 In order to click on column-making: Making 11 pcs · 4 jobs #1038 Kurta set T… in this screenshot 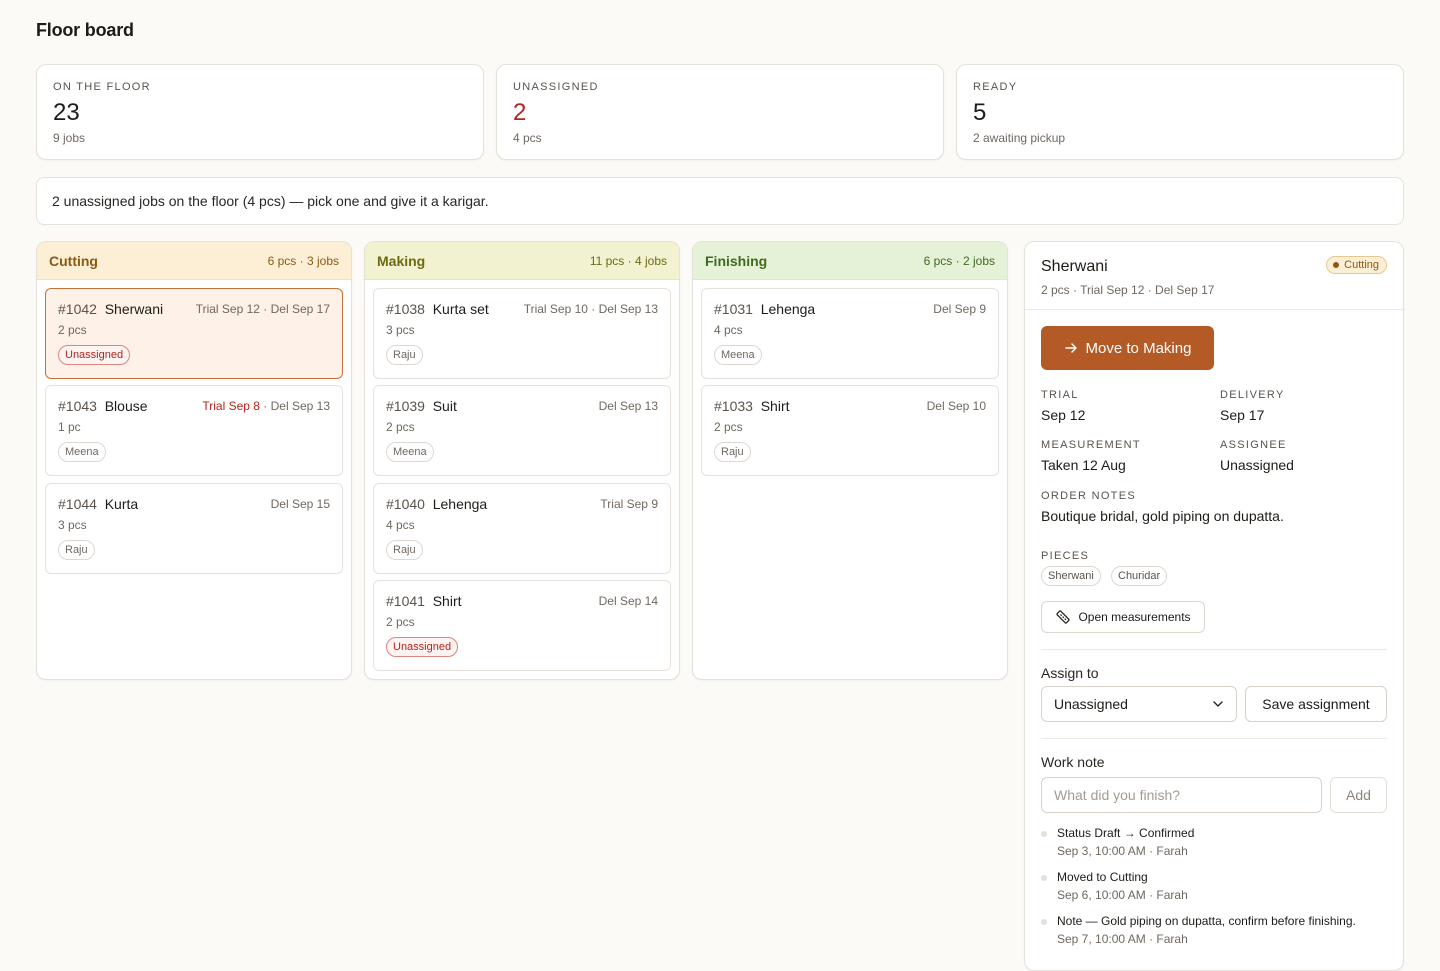, I will do `click(522, 460)`.